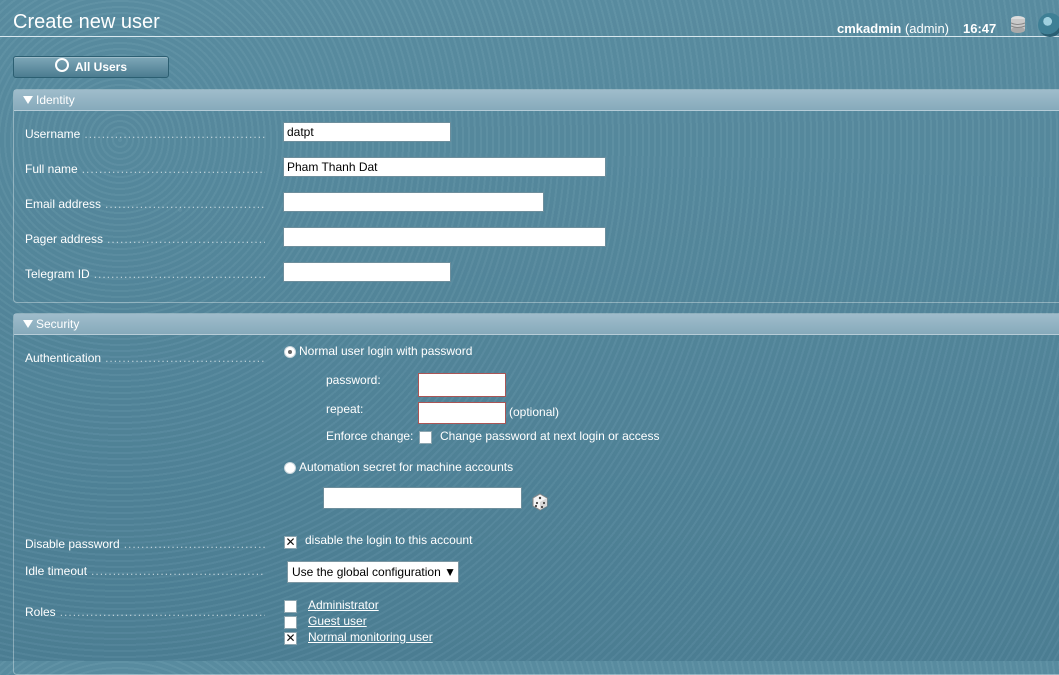 The width and height of the screenshot is (1059, 675). I want to click on all-users-button: All Users, so click(91, 67).